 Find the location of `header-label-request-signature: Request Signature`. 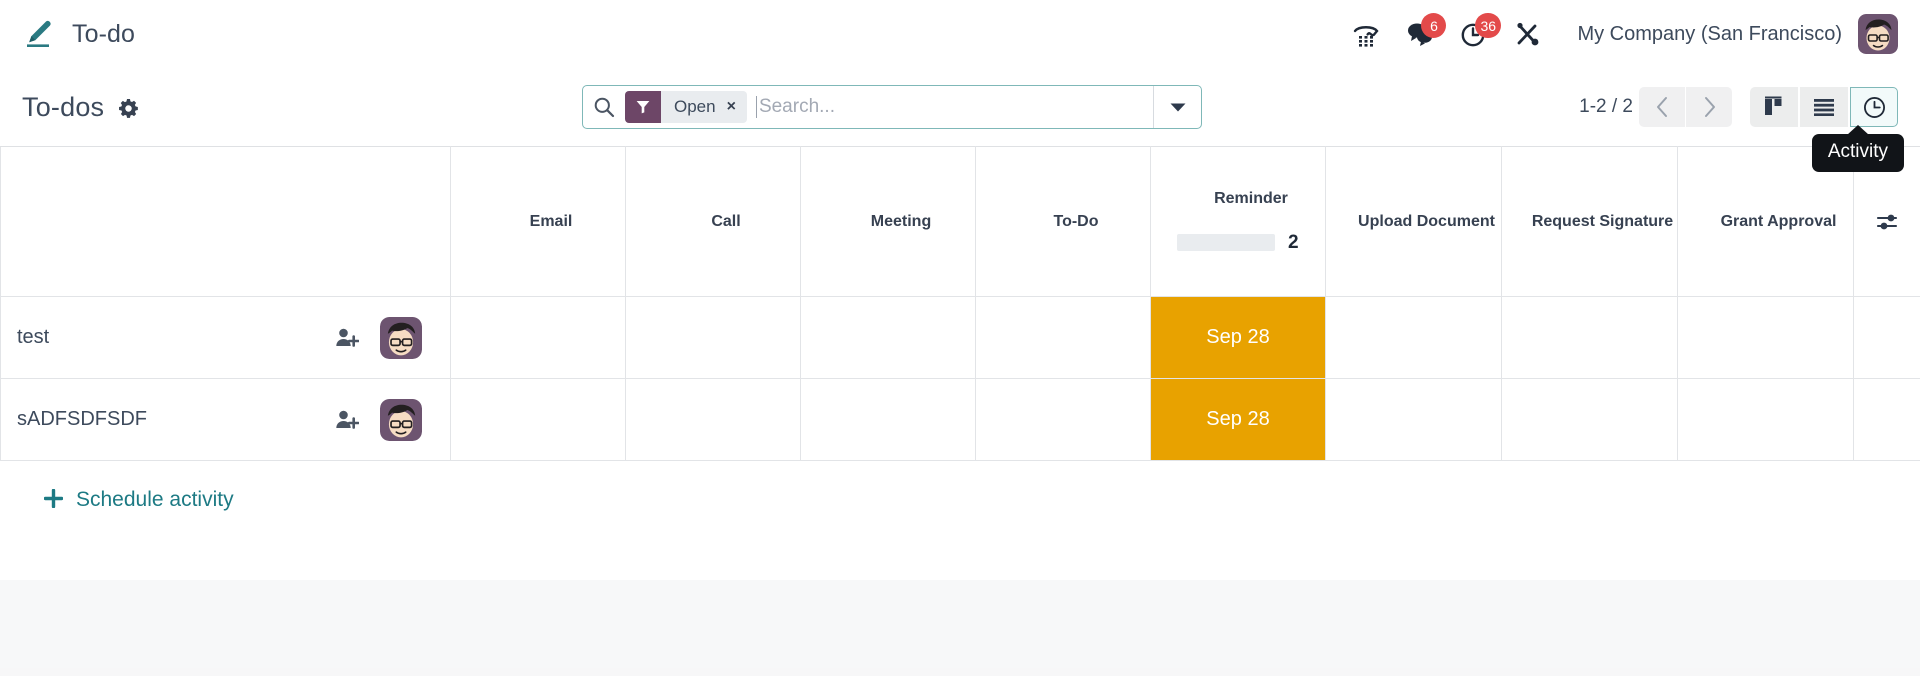

header-label-request-signature: Request Signature is located at coordinates (1602, 221).